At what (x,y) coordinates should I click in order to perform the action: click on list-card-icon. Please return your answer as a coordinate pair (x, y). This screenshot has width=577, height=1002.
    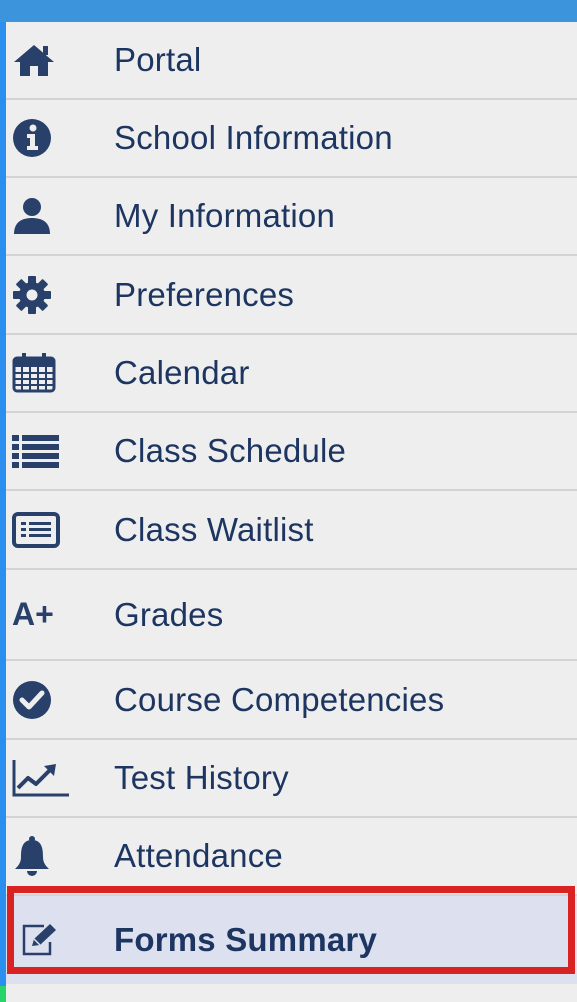
    Looking at the image, I should click on (41, 529).